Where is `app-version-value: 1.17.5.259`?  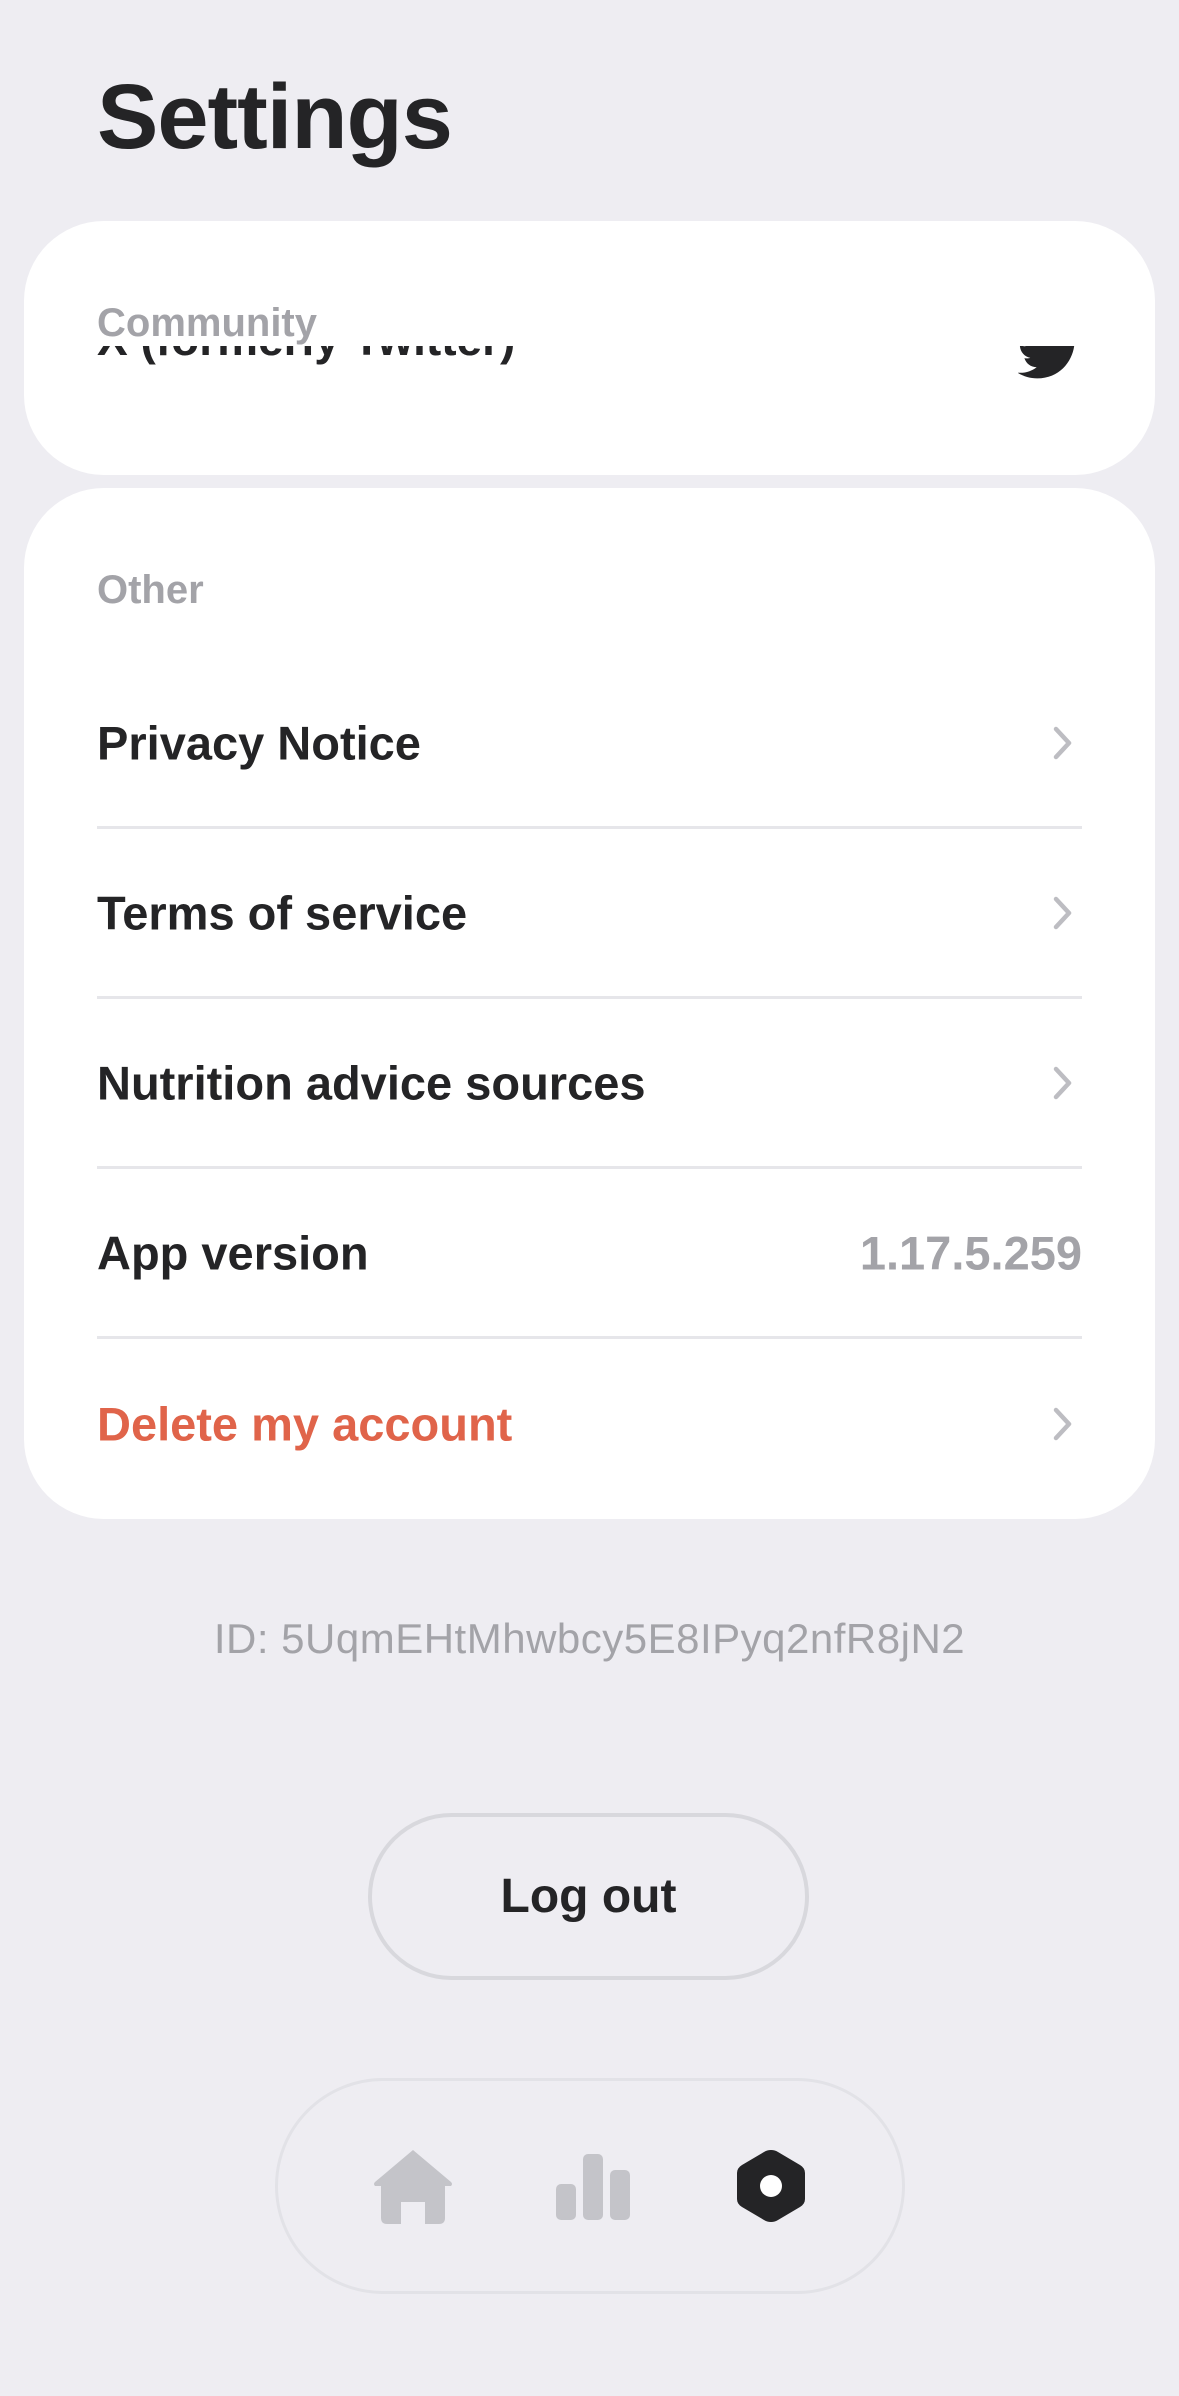
app-version-value: 1.17.5.259 is located at coordinates (970, 1252).